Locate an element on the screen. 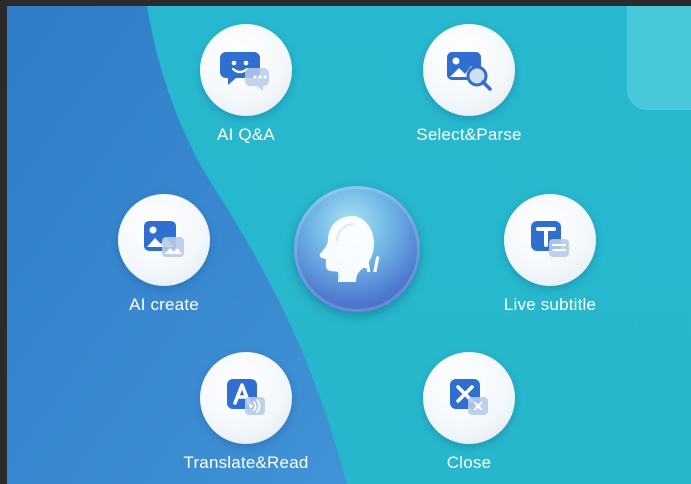 The height and width of the screenshot is (484, 691). select-parse-button: Select&Parse is located at coordinates (469, 84).